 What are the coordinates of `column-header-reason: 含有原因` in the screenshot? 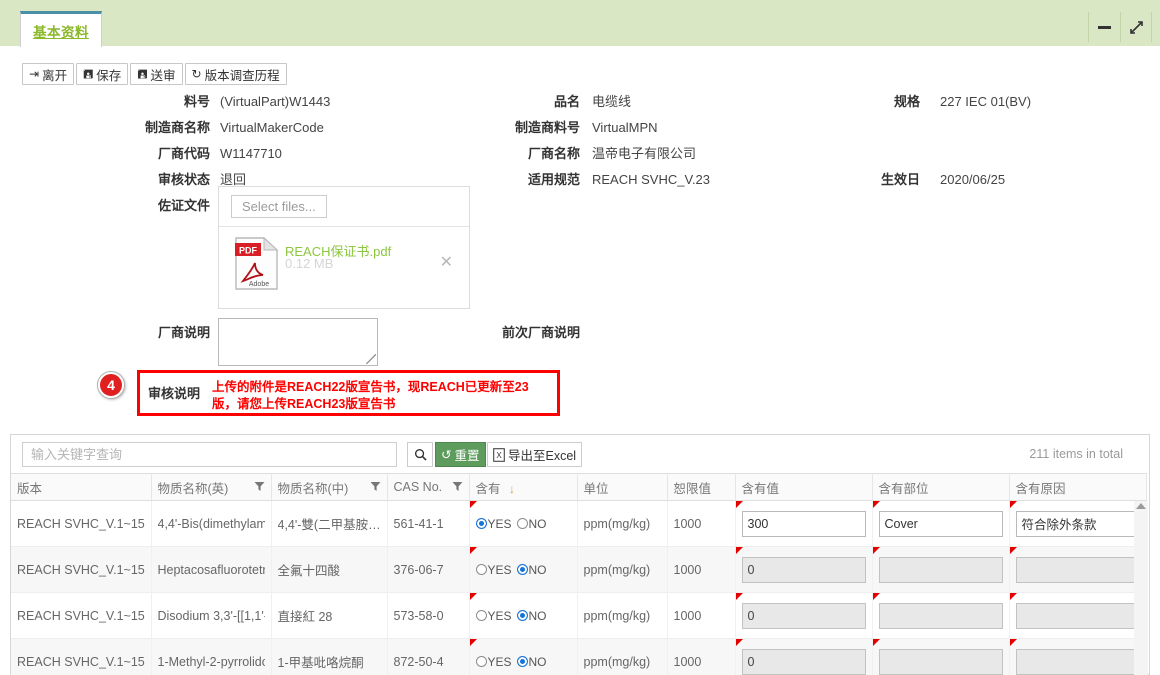 It's located at (1078, 487).